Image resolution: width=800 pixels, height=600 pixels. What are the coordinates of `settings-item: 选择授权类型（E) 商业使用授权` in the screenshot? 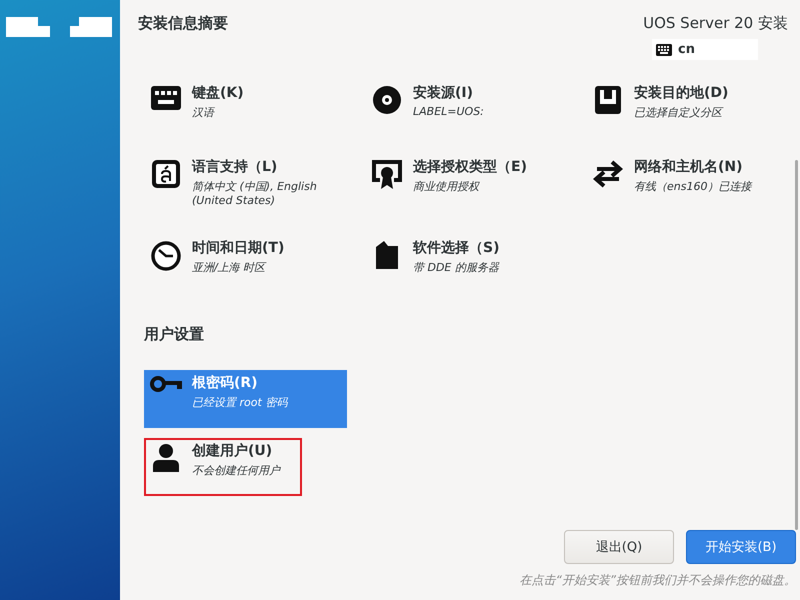 It's located at (475, 182).